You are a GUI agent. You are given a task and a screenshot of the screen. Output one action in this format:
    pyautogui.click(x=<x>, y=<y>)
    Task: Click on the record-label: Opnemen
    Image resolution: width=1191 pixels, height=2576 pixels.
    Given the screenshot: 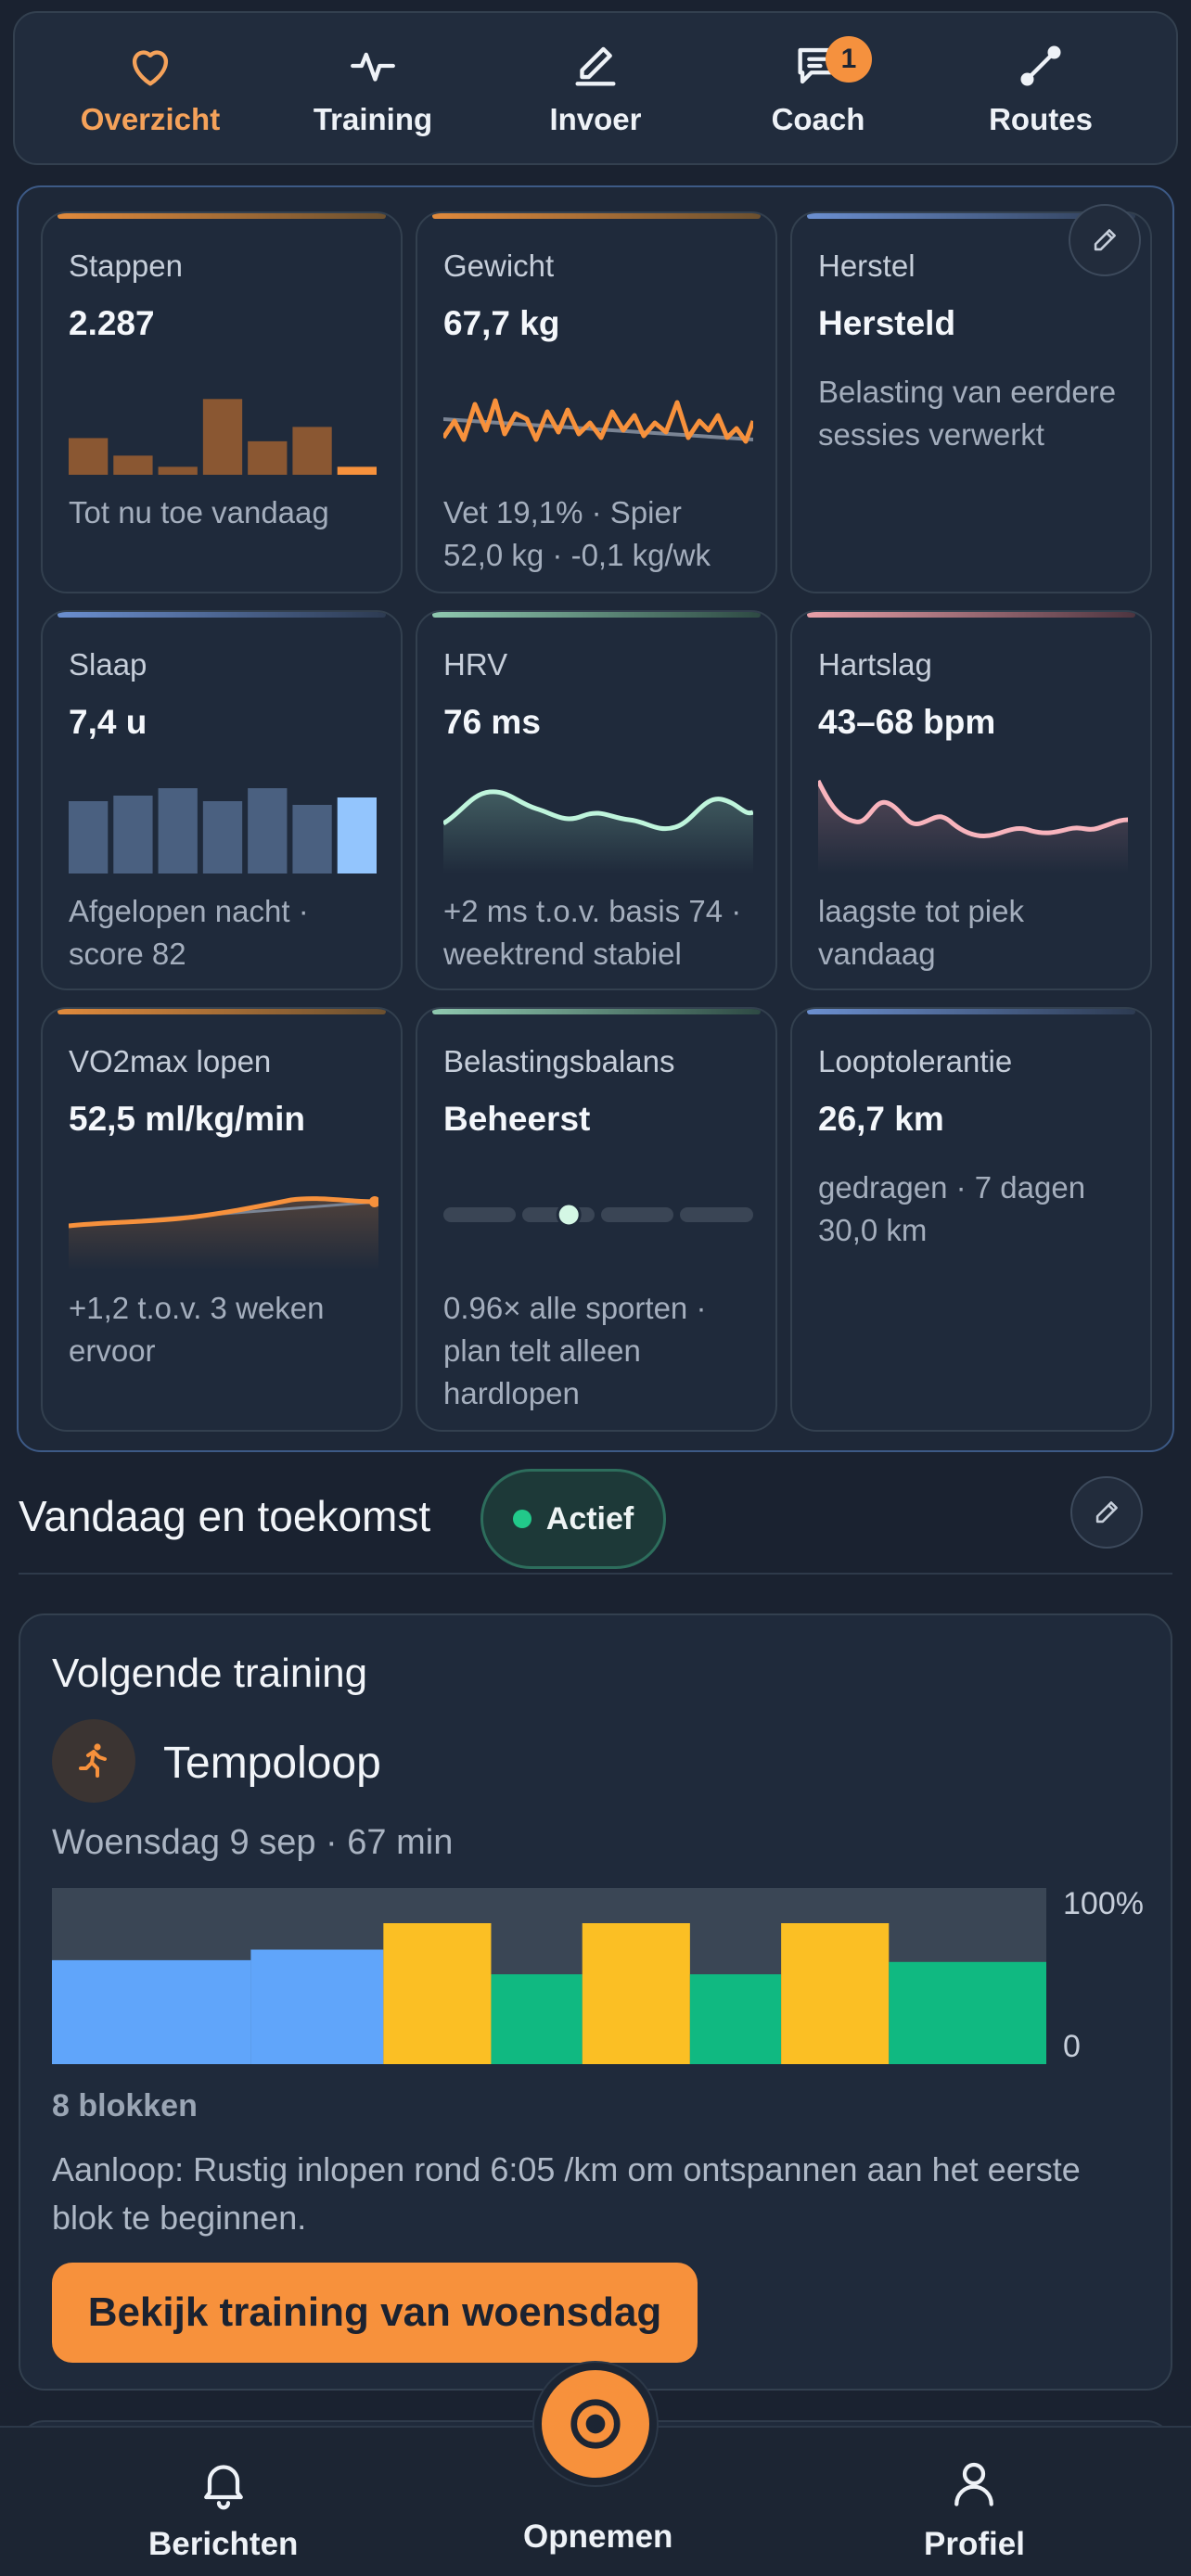 What is the action you would take?
    pyautogui.click(x=598, y=2537)
    